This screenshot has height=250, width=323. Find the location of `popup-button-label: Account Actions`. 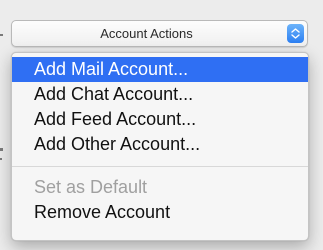

popup-button-label: Account Actions is located at coordinates (146, 33).